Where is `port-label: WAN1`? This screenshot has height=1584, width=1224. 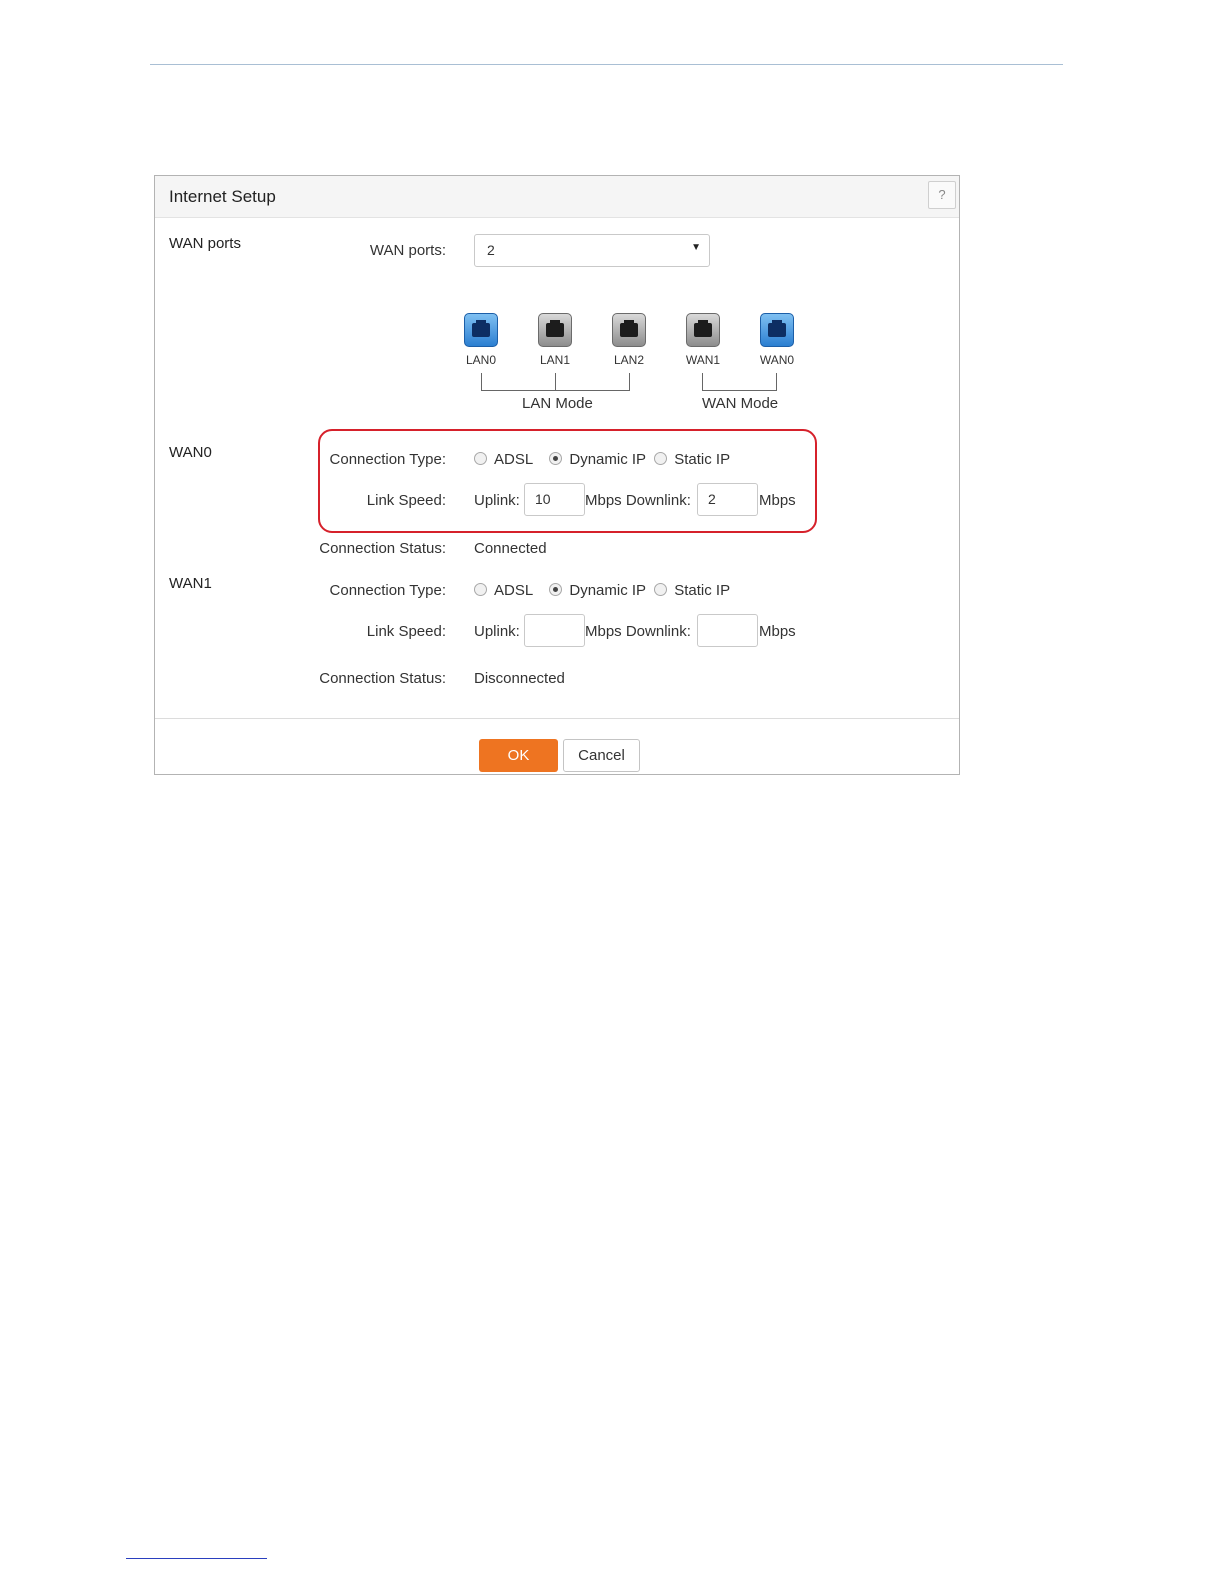
port-label: WAN1 is located at coordinates (703, 360).